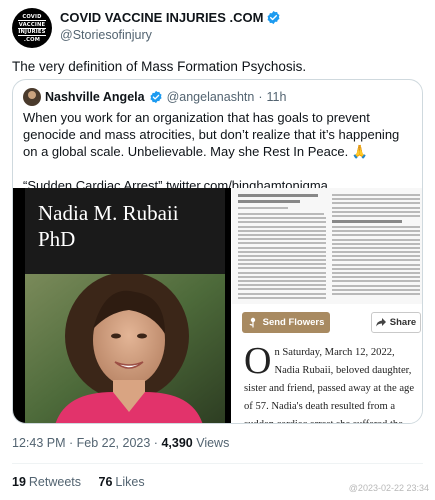 This screenshot has height=500, width=435. What do you see at coordinates (57, 239) in the screenshot?
I see `photo-credential-line: PhD` at bounding box center [57, 239].